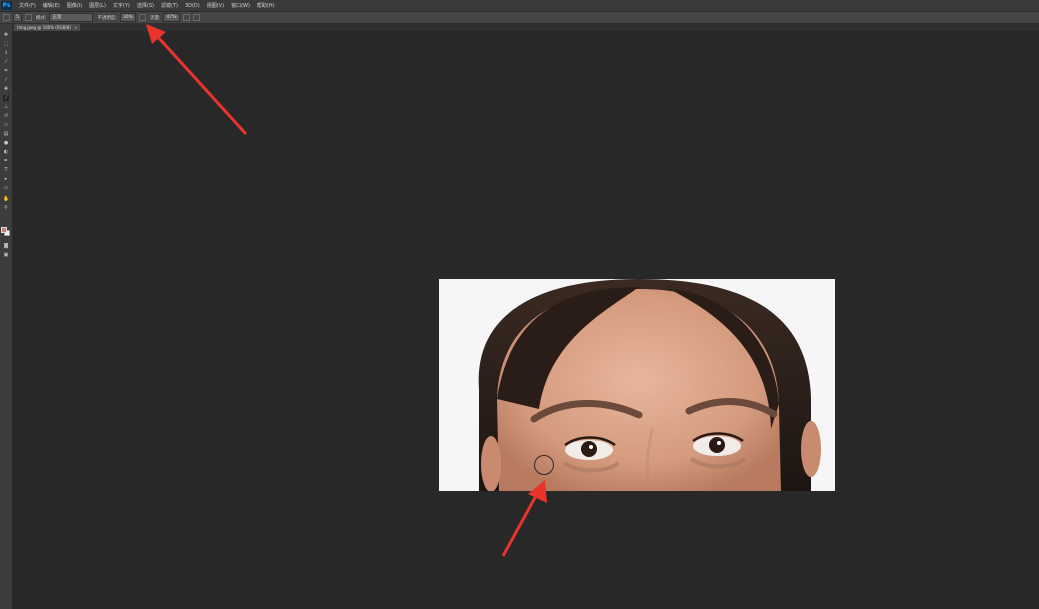 The image size is (1039, 609). What do you see at coordinates (537, 491) in the screenshot?
I see `annotation-arrowhead-bottom` at bounding box center [537, 491].